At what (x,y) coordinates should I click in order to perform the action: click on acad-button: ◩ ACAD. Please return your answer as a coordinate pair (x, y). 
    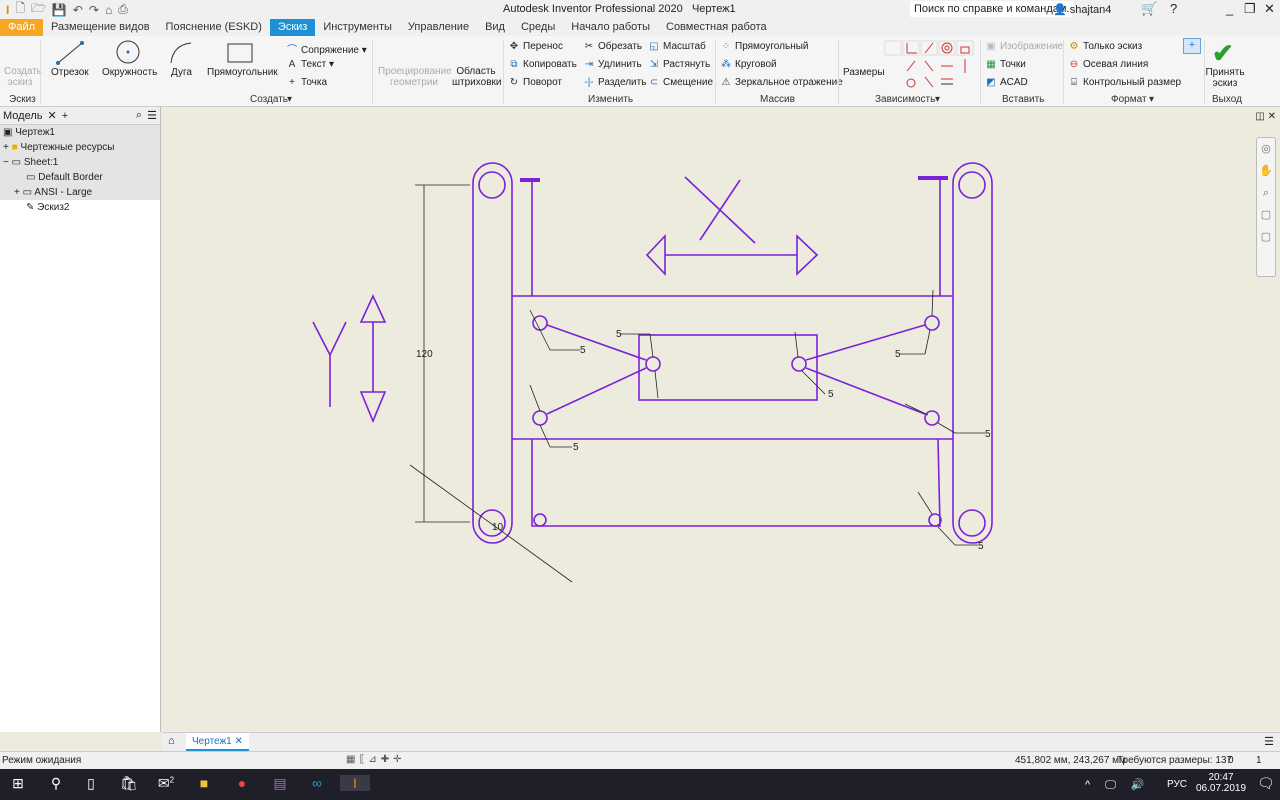
    Looking at the image, I should click on (1006, 82).